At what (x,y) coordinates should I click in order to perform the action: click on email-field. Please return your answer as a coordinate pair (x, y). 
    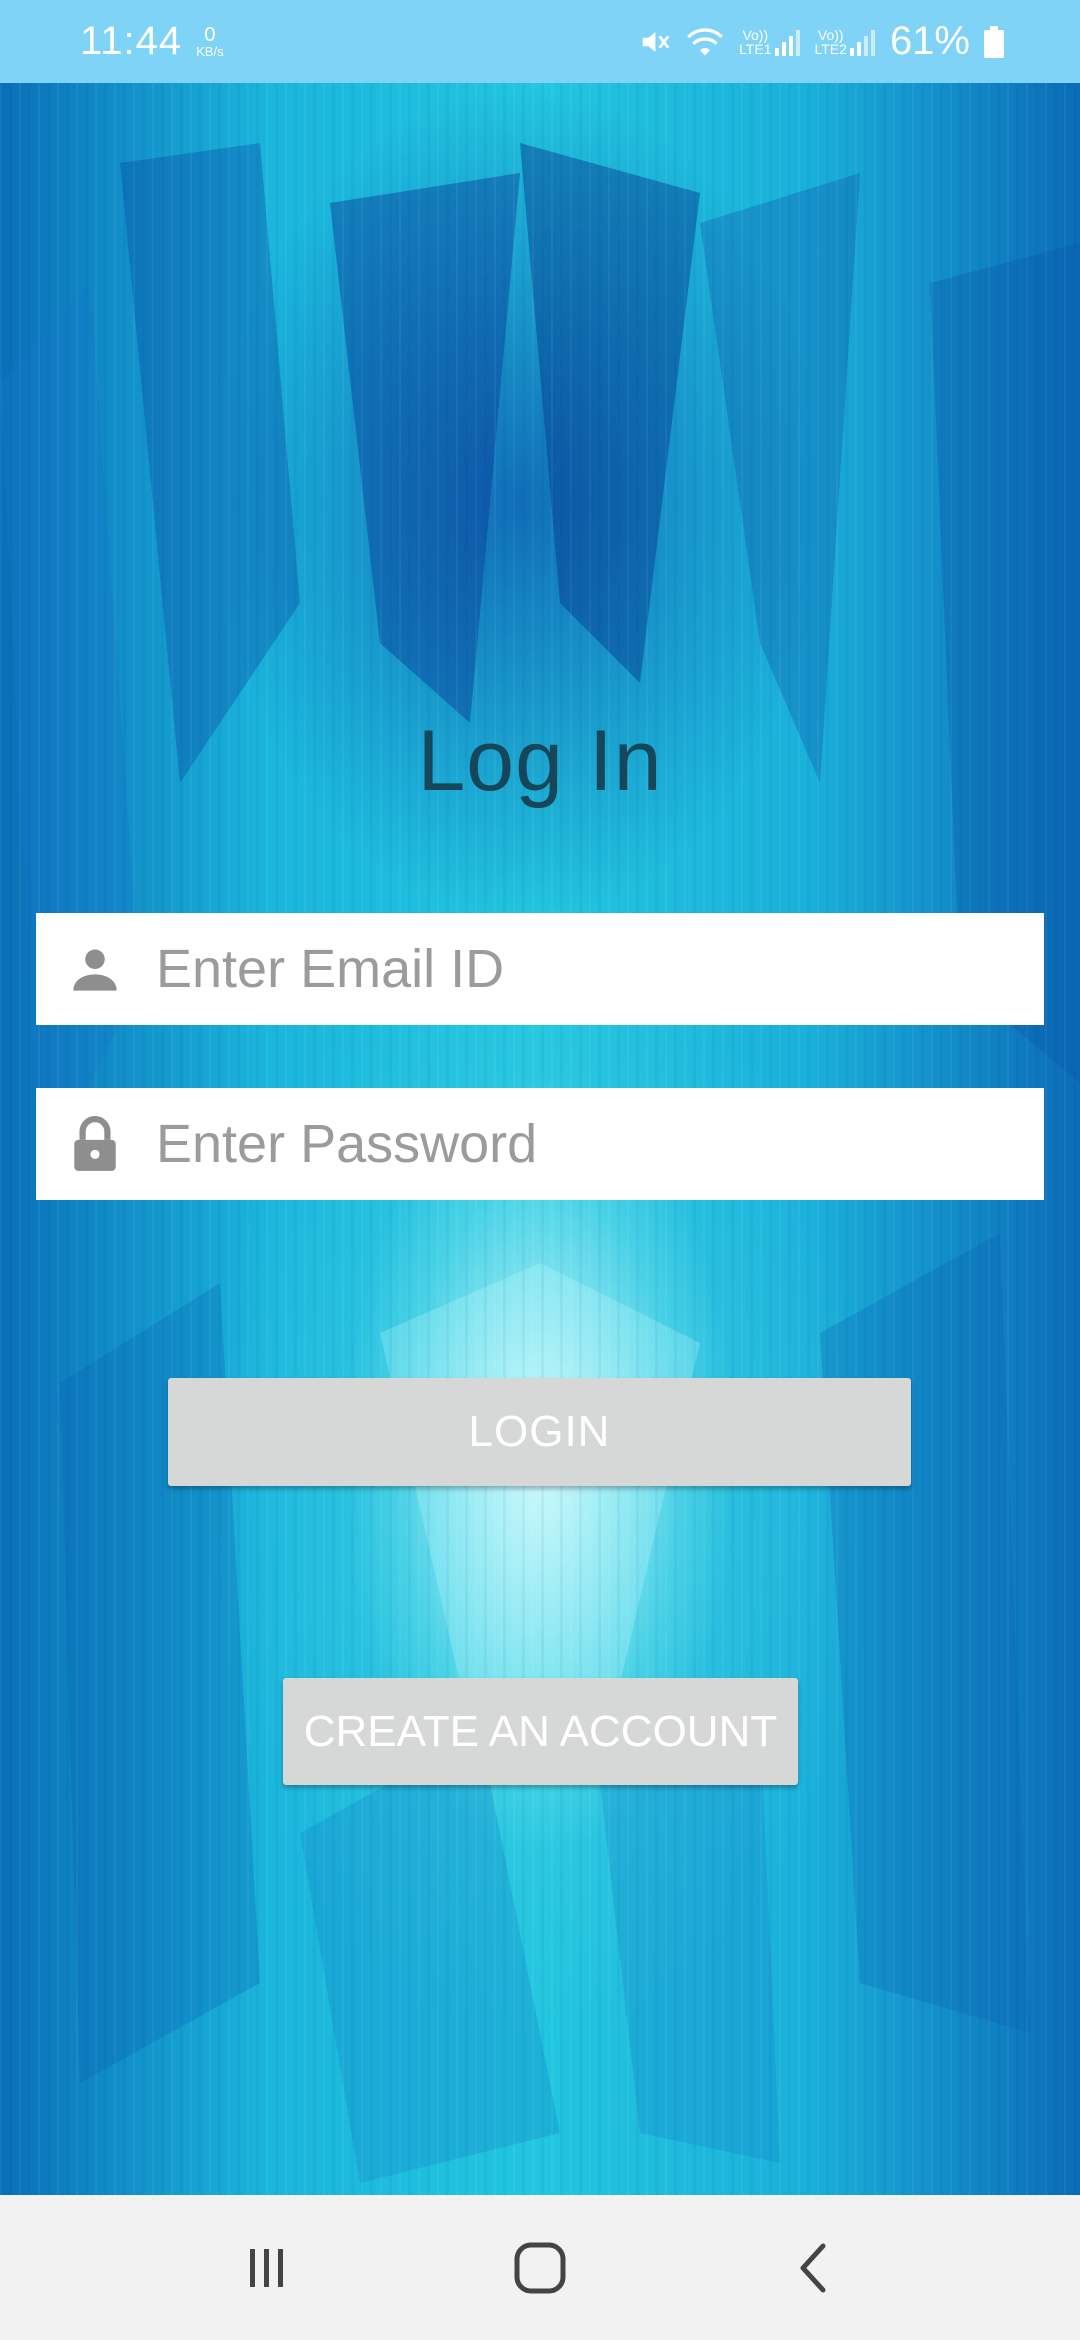
    Looking at the image, I should click on (540, 969).